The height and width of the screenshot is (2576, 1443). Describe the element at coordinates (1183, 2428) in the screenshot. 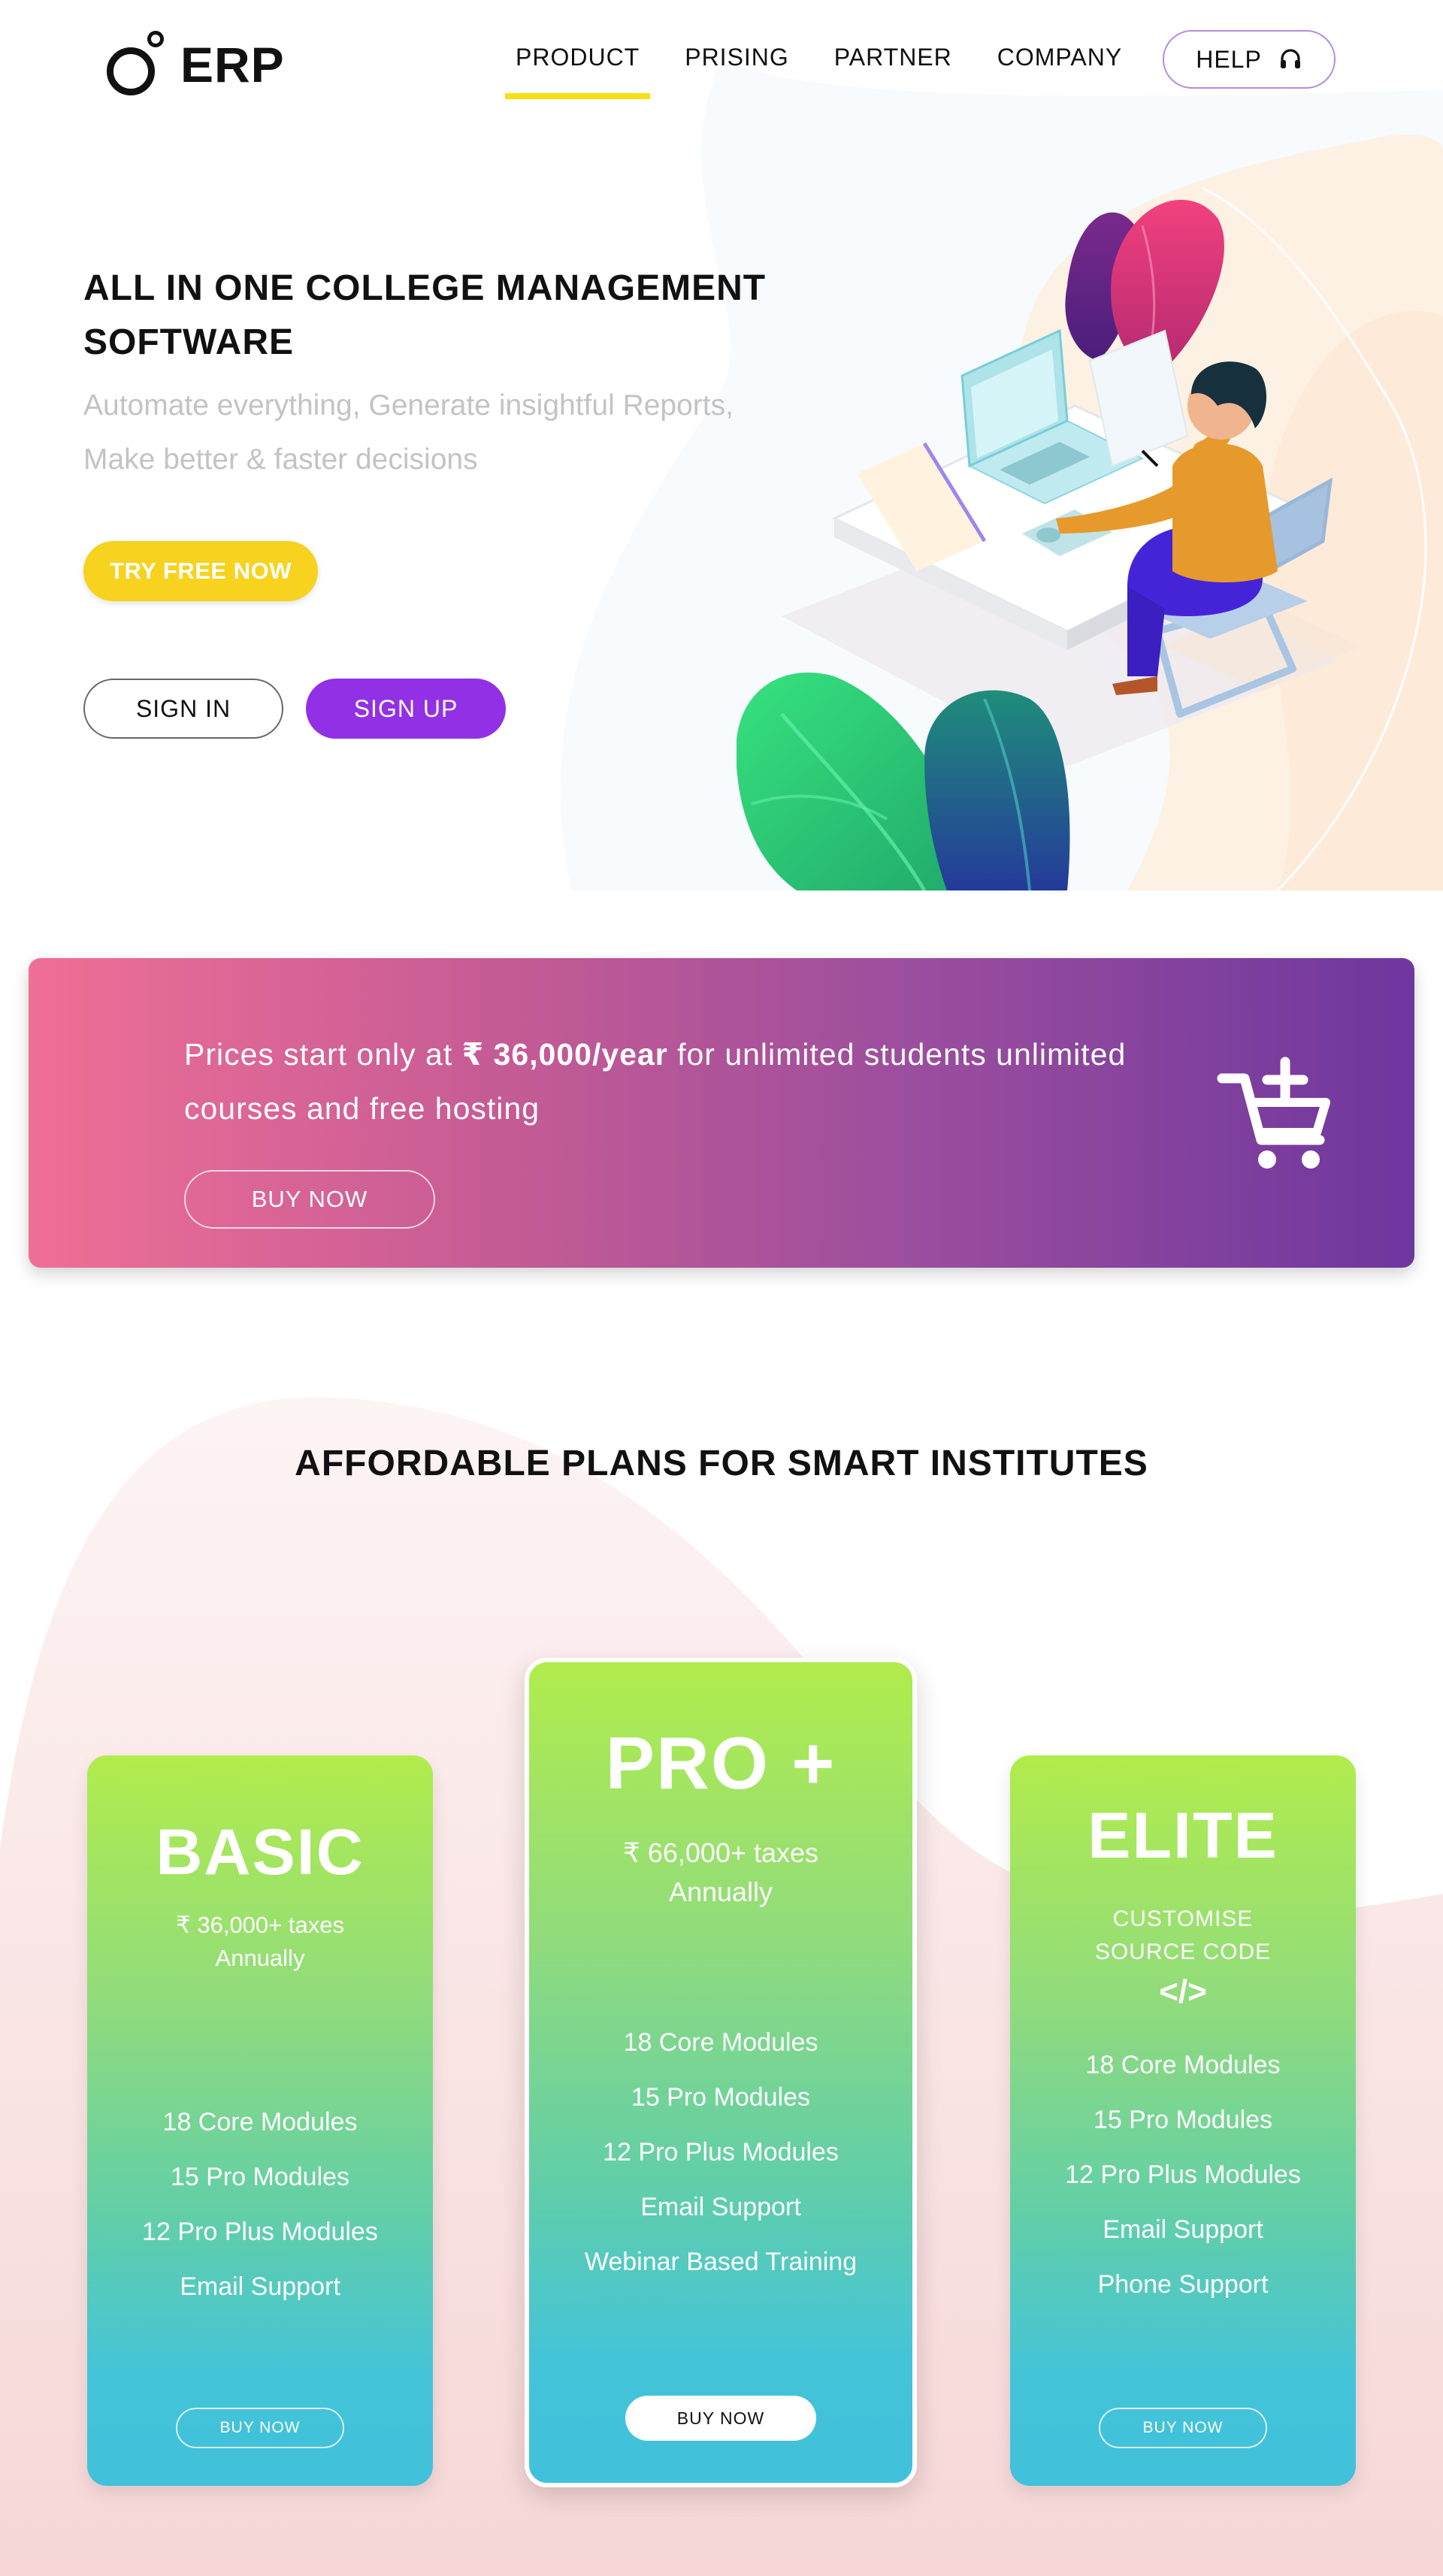

I see `elite-buy-now-button: BUY NOW` at that location.